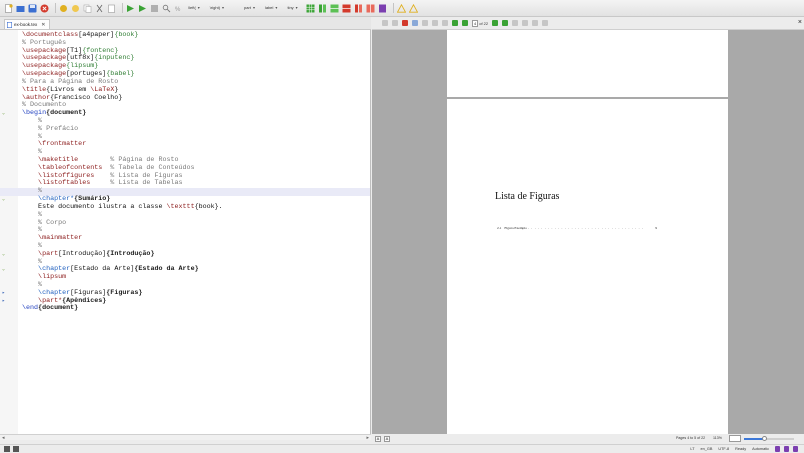  Describe the element at coordinates (723, 449) in the screenshot. I see `encoding-indicator: UTF-8` at that location.